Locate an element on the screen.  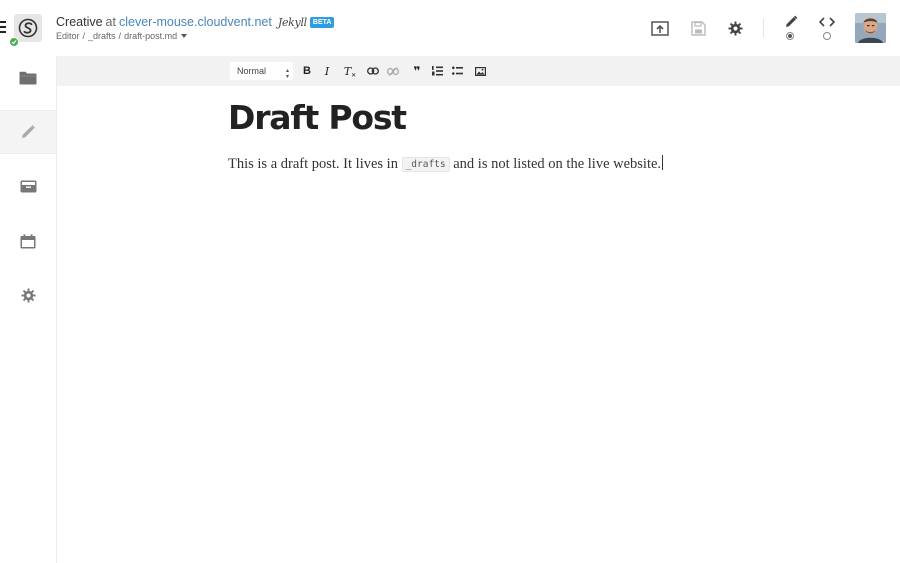
settings-button is located at coordinates (735, 28).